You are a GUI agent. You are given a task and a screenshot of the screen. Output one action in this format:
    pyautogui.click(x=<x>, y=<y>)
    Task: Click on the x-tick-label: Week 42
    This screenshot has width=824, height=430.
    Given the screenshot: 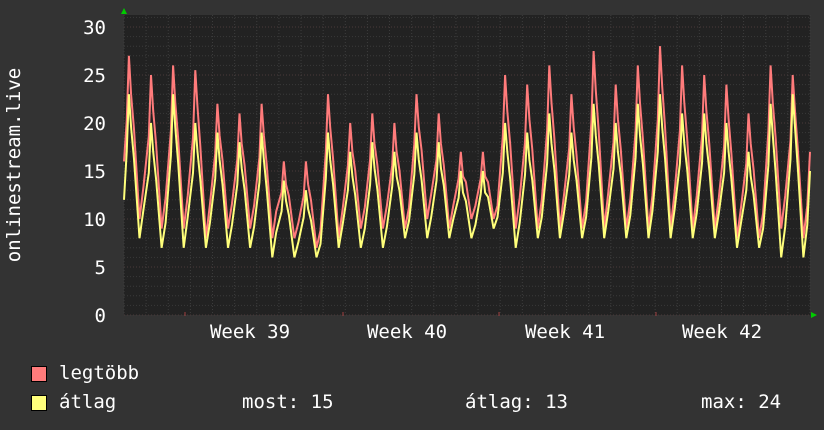 What is the action you would take?
    pyautogui.click(x=722, y=330)
    